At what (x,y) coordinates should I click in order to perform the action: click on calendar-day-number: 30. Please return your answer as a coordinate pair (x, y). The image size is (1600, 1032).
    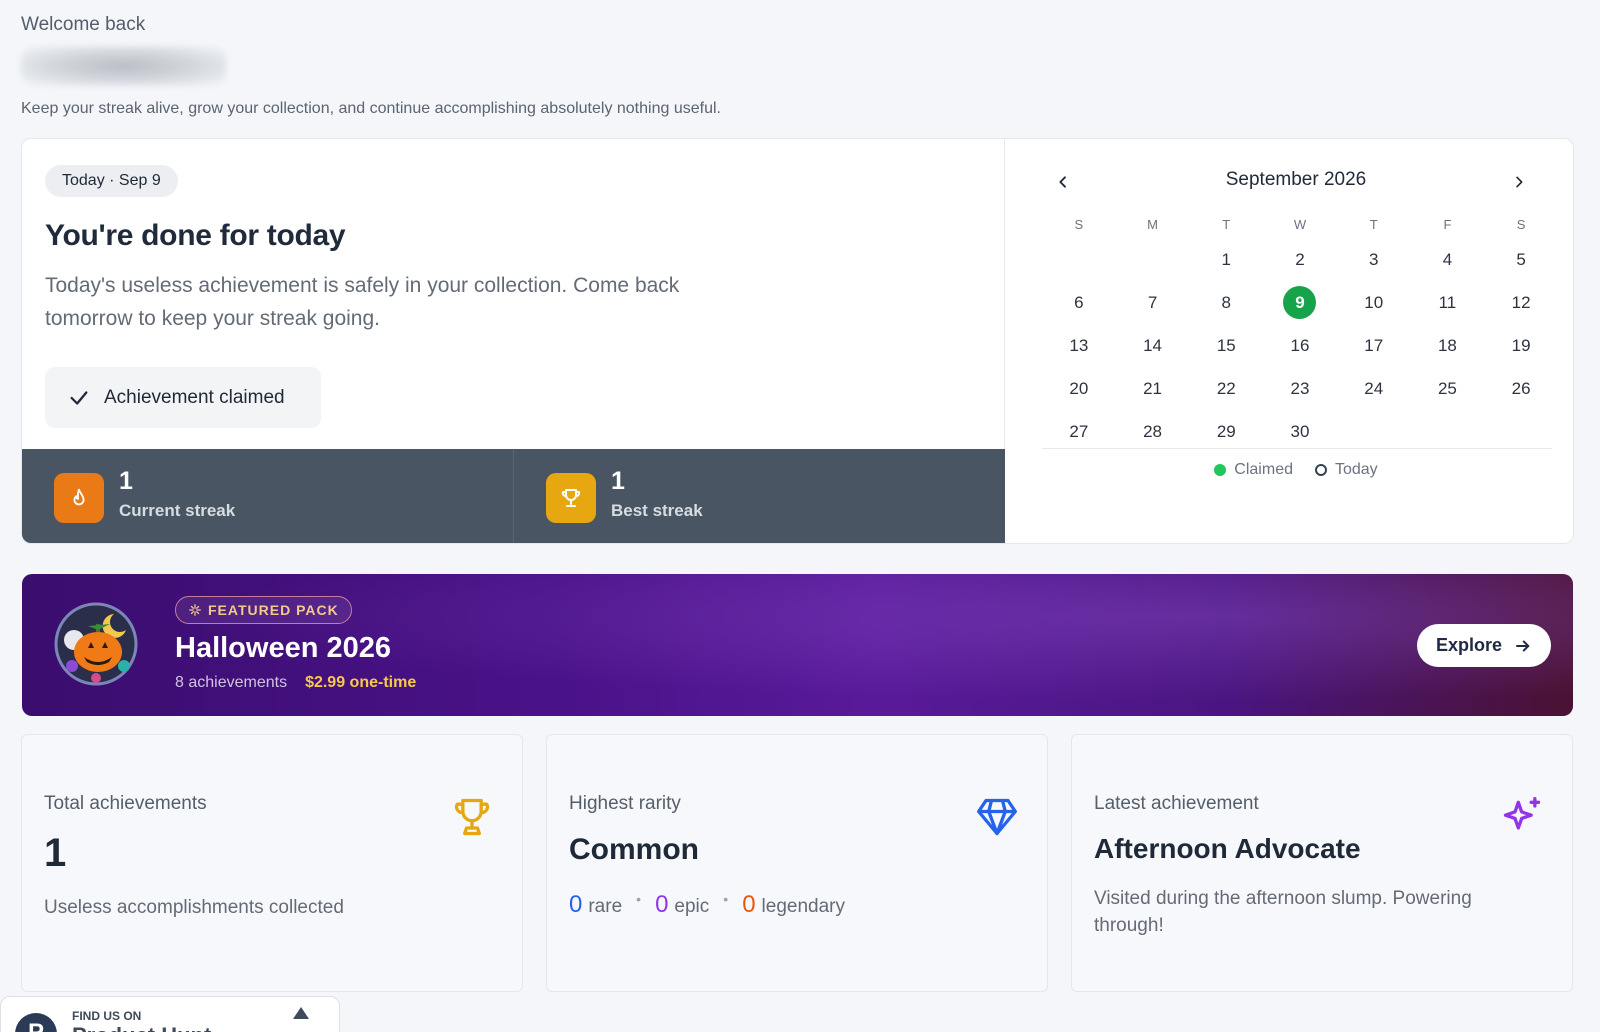
    Looking at the image, I should click on (1300, 431).